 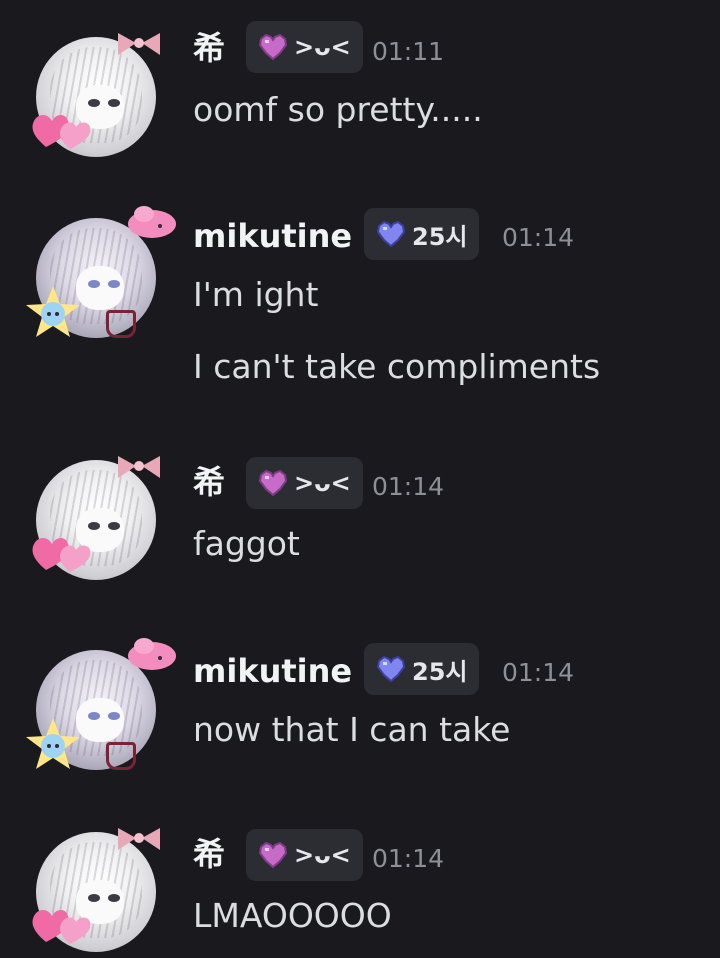 What do you see at coordinates (292, 915) in the screenshot?
I see `message-text: LMAOOOOO` at bounding box center [292, 915].